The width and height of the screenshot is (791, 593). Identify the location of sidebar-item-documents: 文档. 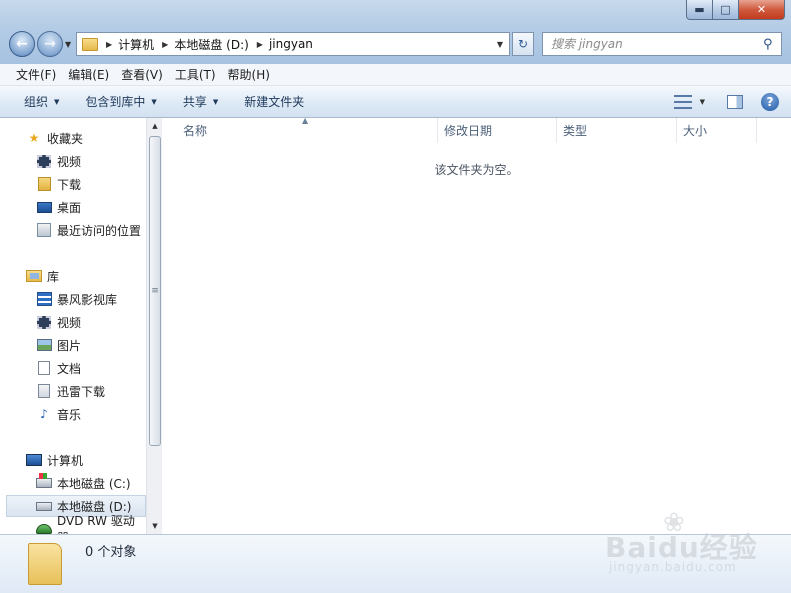
(73, 368).